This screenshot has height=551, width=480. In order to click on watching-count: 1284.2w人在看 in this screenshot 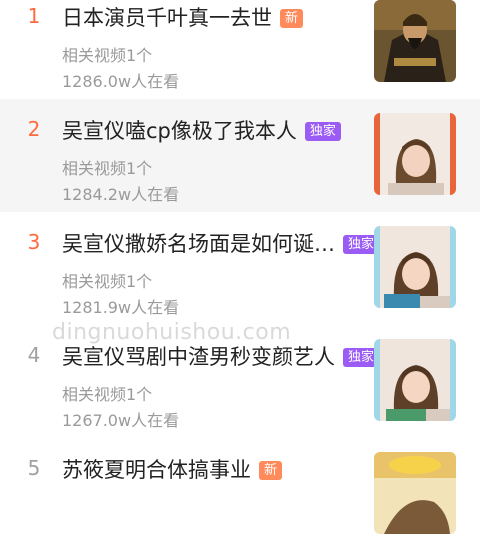, I will do `click(121, 194)`.